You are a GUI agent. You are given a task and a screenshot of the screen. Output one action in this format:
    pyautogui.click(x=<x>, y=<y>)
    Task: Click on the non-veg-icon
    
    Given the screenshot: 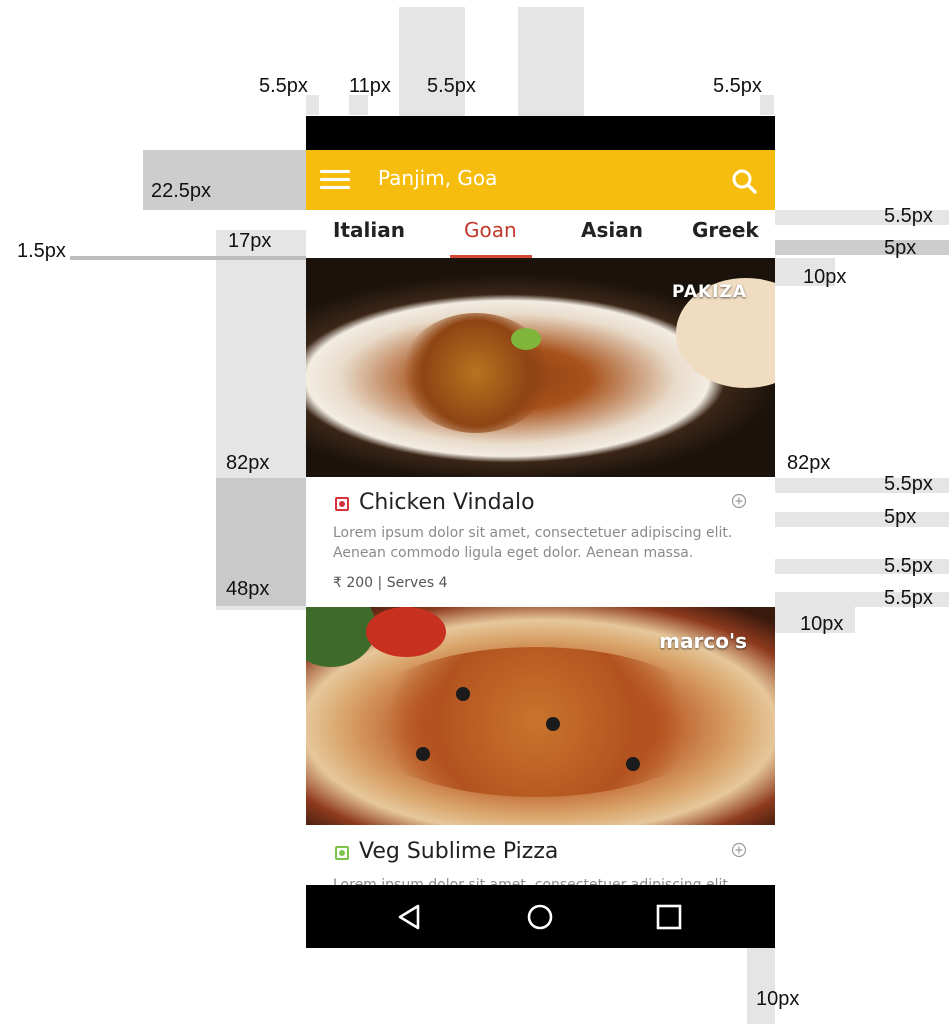 What is the action you would take?
    pyautogui.click(x=342, y=504)
    